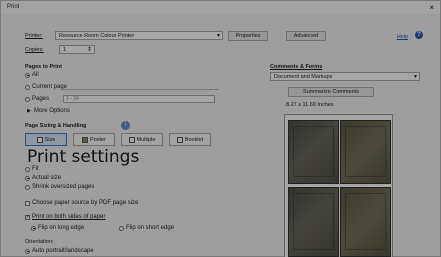  Describe the element at coordinates (33, 228) in the screenshot. I see `flip-long-dot` at that location.